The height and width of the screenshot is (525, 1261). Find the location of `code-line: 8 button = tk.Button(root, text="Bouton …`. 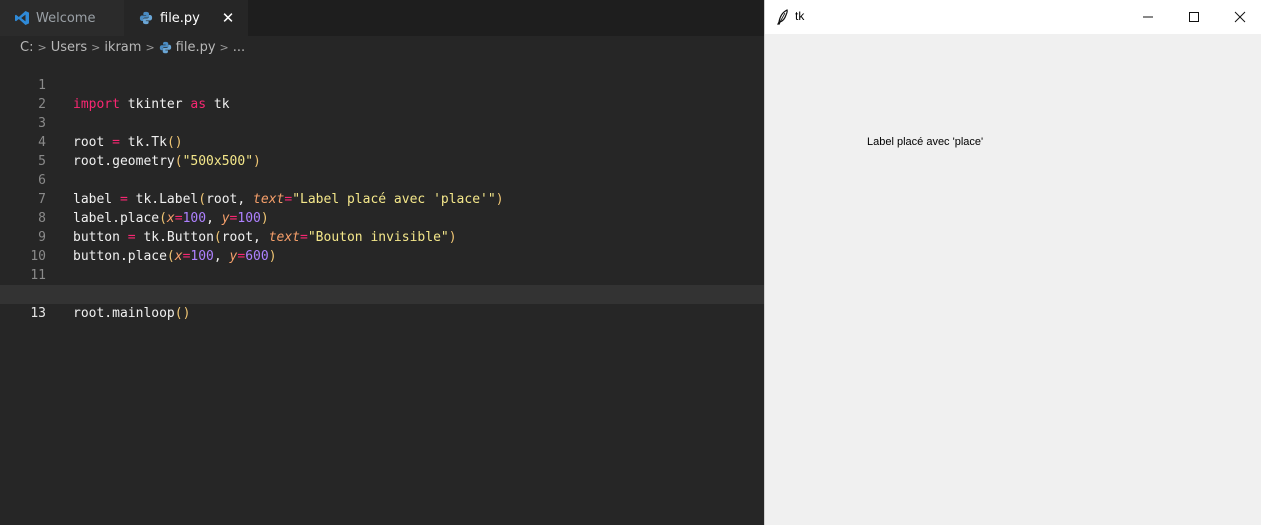

code-line: 8 button = tk.Button(root, text="Bouton … is located at coordinates (382, 217).